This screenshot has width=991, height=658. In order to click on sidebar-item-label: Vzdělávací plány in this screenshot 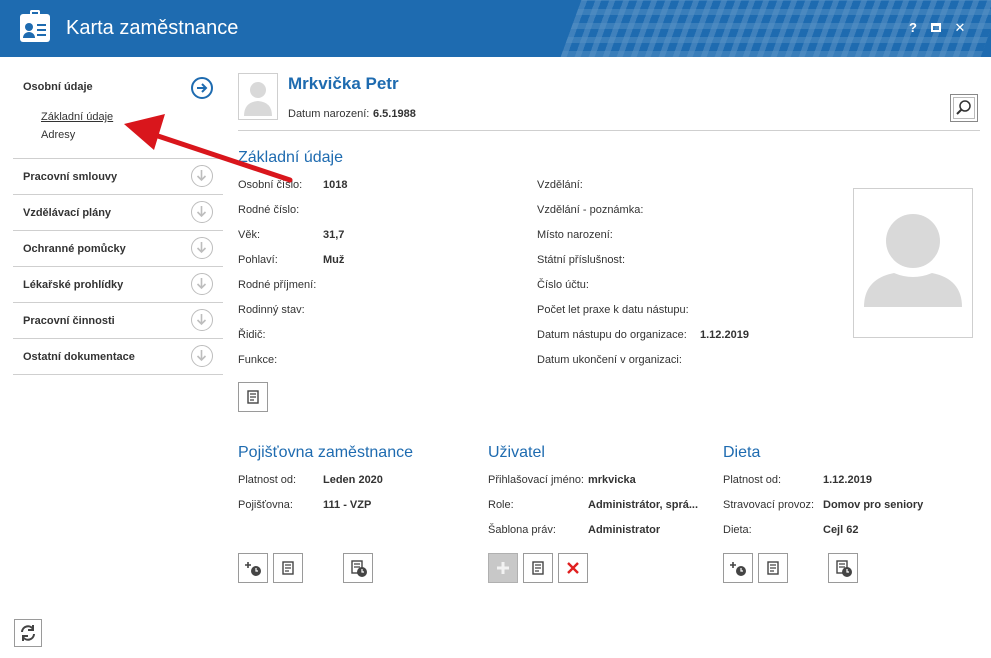, I will do `click(67, 213)`.